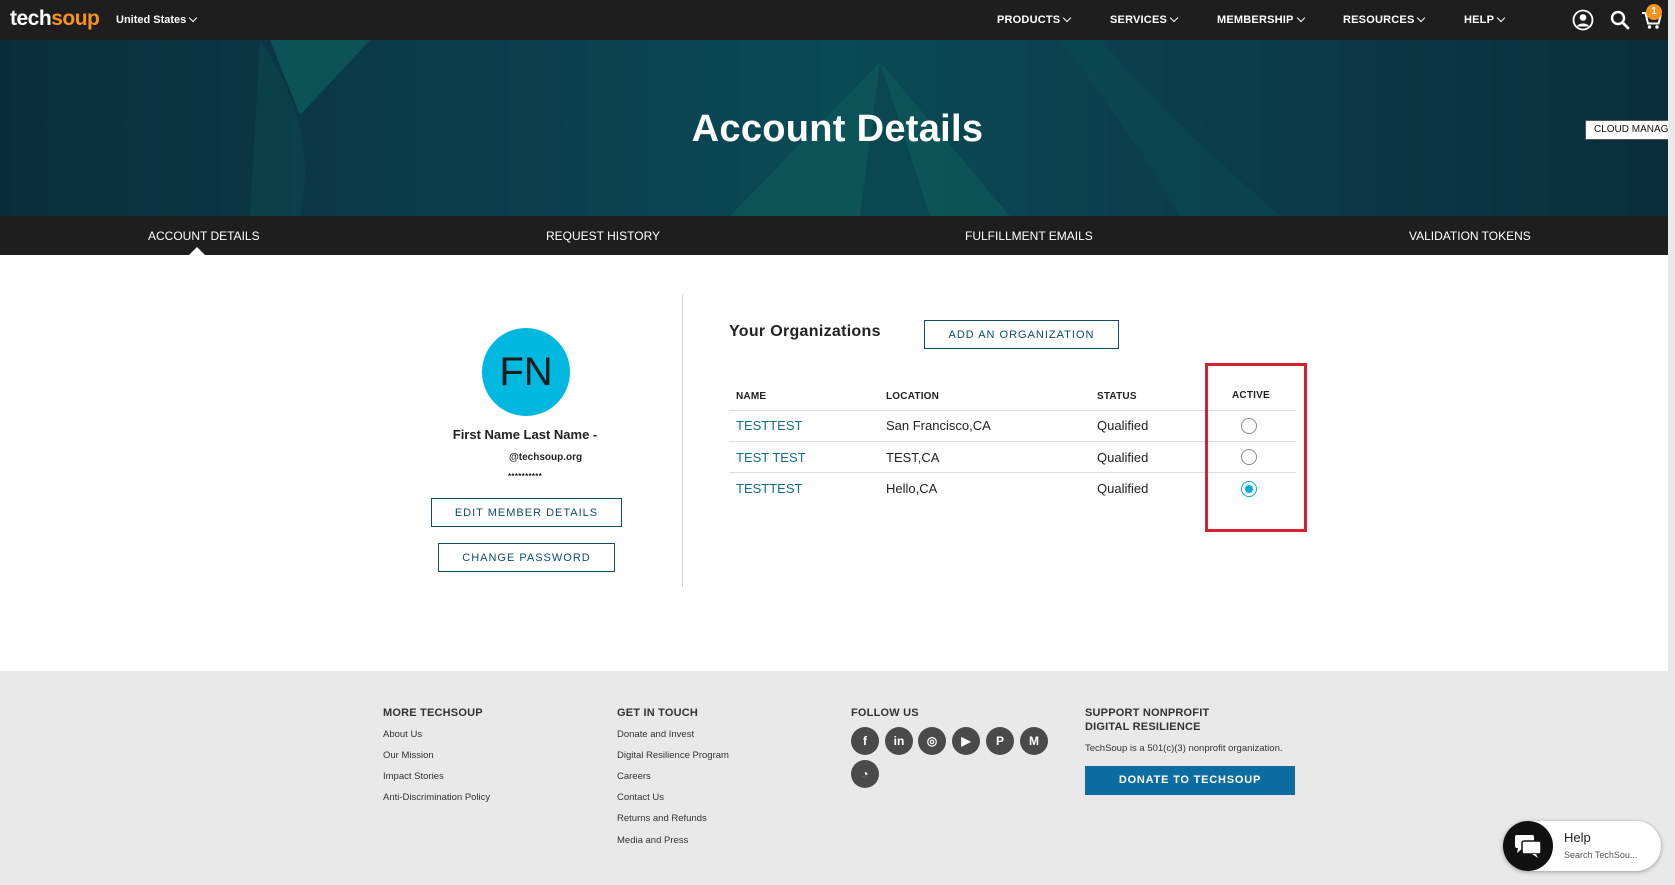 The image size is (1675, 885). What do you see at coordinates (1029, 236) in the screenshot?
I see `tab-fulfillment-emails: FULFILLMENT EMAILS` at bounding box center [1029, 236].